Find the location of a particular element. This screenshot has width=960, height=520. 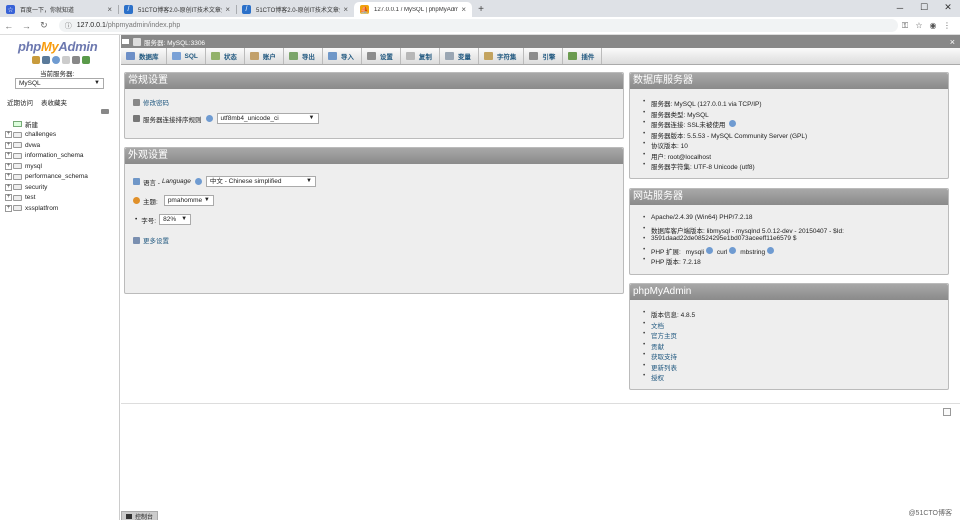

change-password-link: 修改密码 is located at coordinates (156, 102).